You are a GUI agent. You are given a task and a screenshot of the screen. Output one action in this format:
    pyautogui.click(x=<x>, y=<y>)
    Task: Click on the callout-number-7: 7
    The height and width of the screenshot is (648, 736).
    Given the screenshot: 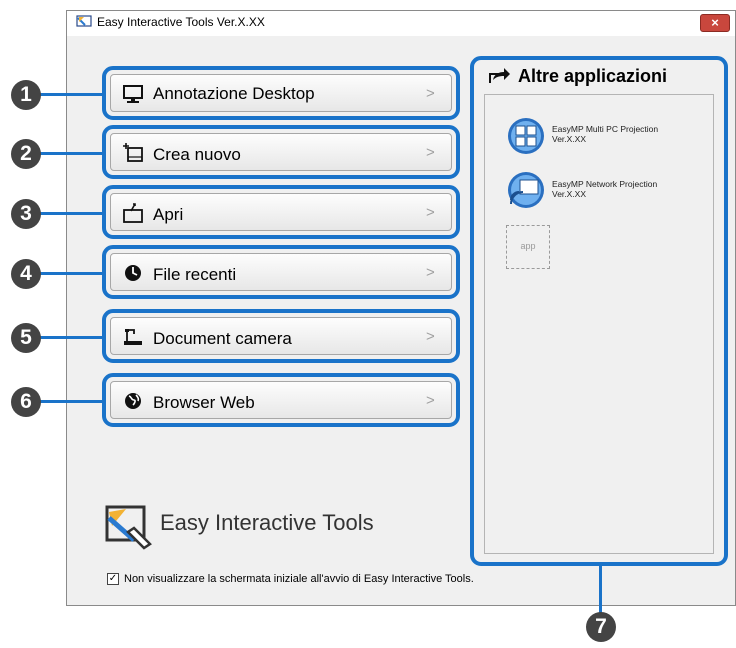 What is the action you would take?
    pyautogui.click(x=601, y=627)
    